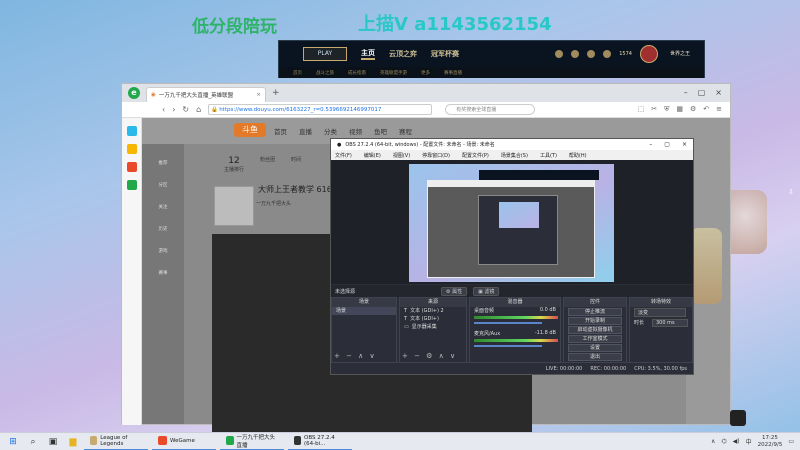 Image resolution: width=800 pixels, height=450 pixels. What do you see at coordinates (578, 155) in the screenshot?
I see `menu-help: 帮助(H)` at bounding box center [578, 155].